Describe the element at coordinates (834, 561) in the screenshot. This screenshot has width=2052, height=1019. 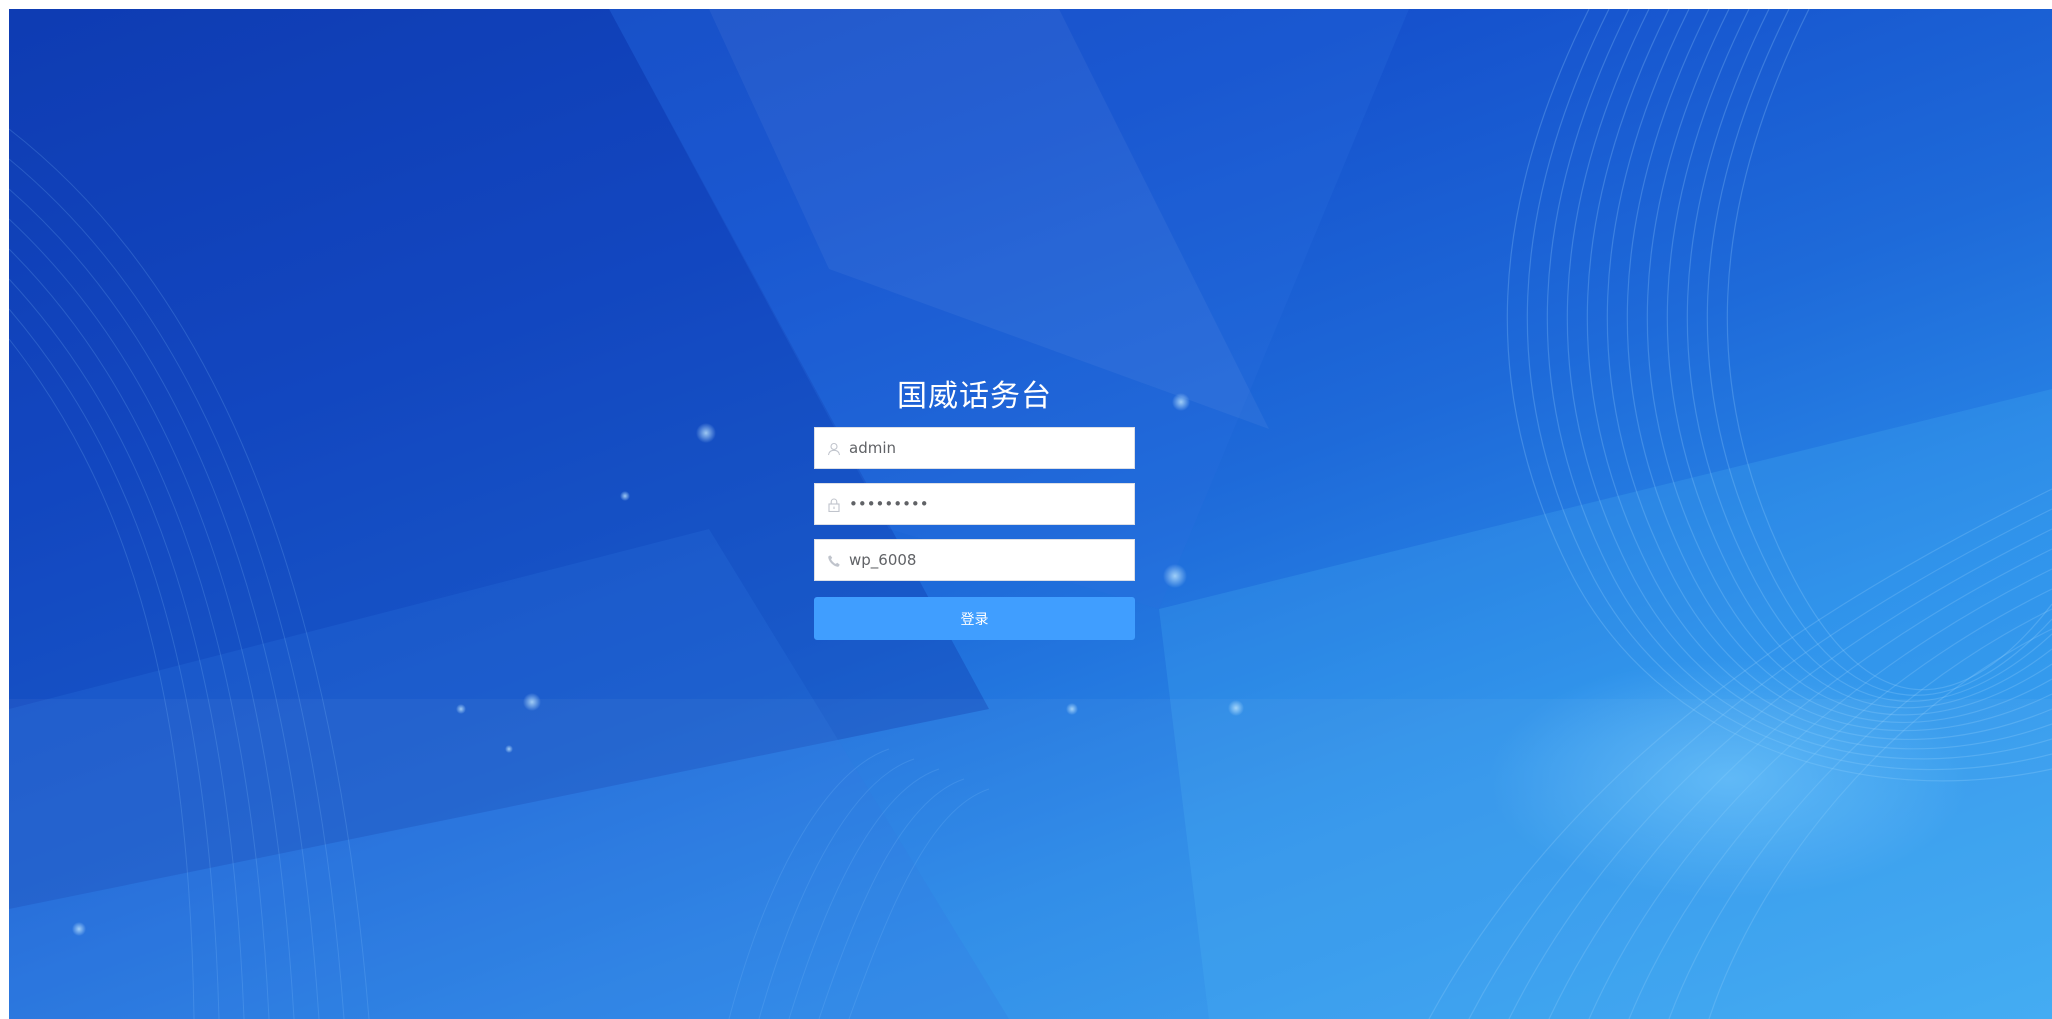
I see `phone-icon` at that location.